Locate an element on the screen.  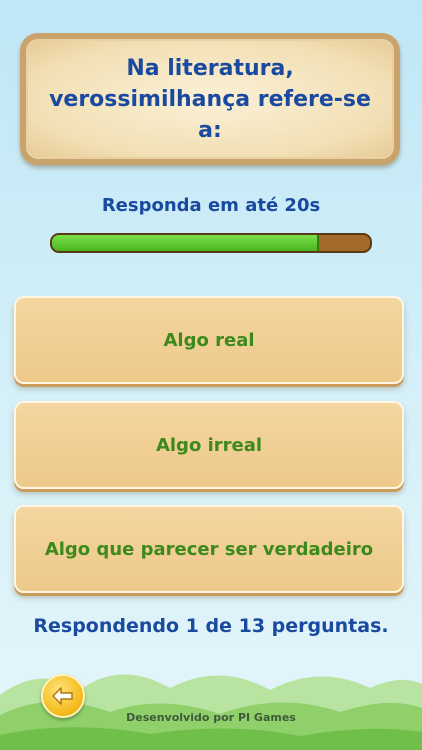
timer-bar-fill is located at coordinates (186, 243).